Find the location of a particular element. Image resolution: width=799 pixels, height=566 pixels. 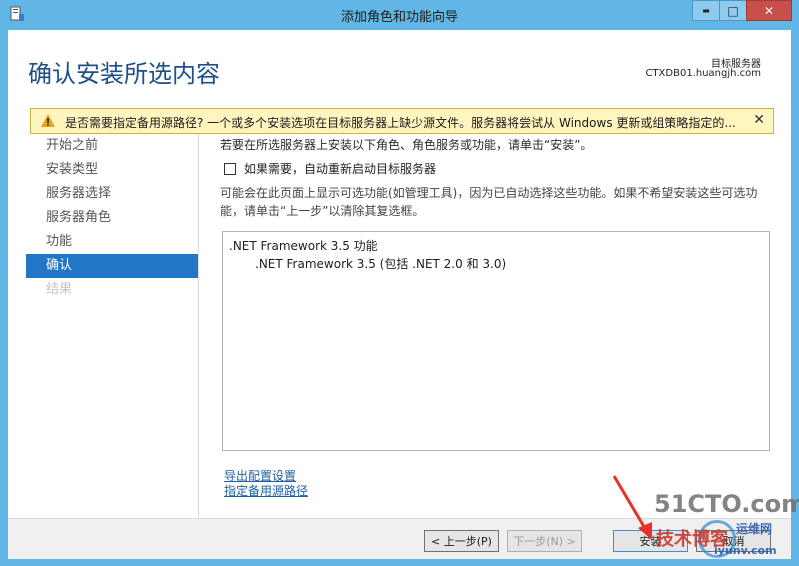

restart-checkbox is located at coordinates (230, 169).